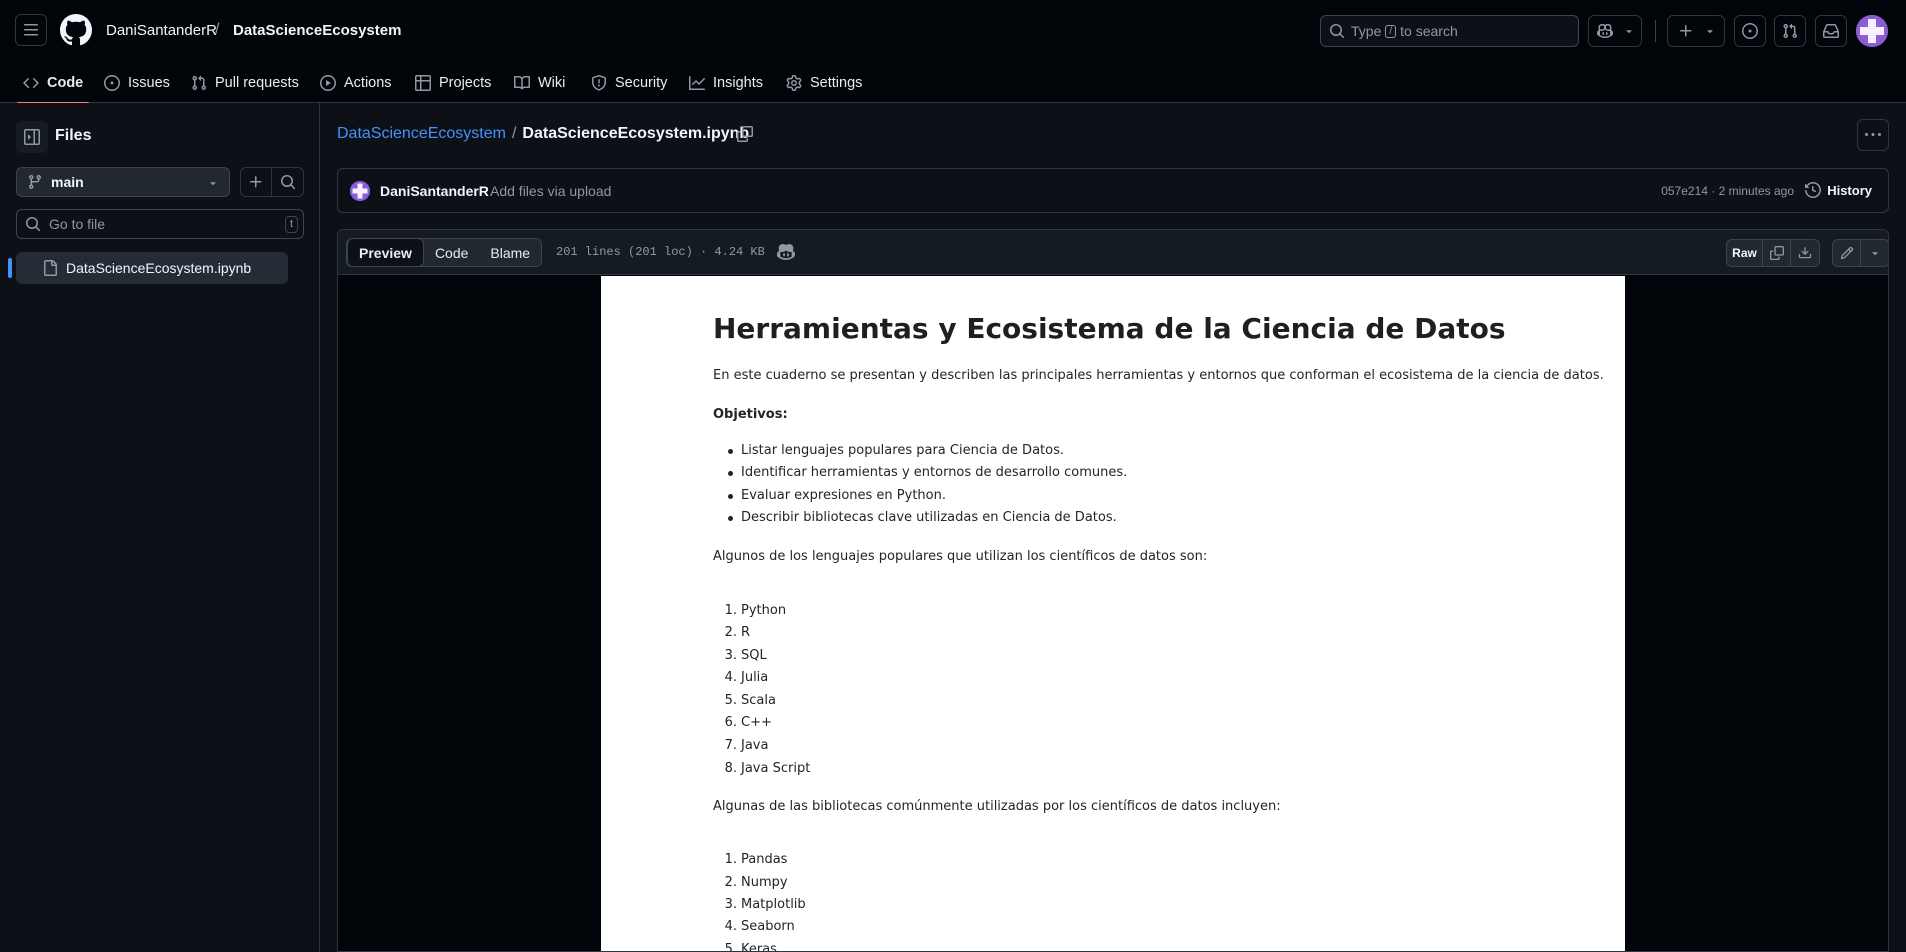 This screenshot has width=1906, height=952. I want to click on pencil-icon, so click(1846, 253).